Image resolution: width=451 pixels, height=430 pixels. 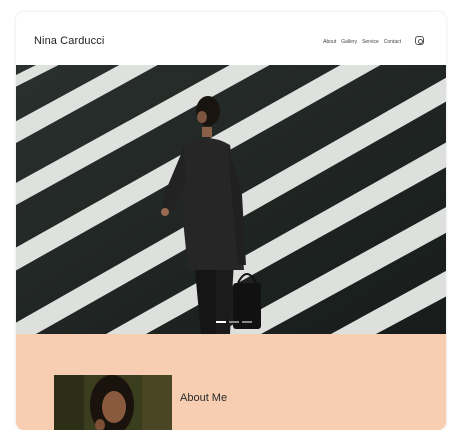 I want to click on carousel-indicators, so click(x=234, y=322).